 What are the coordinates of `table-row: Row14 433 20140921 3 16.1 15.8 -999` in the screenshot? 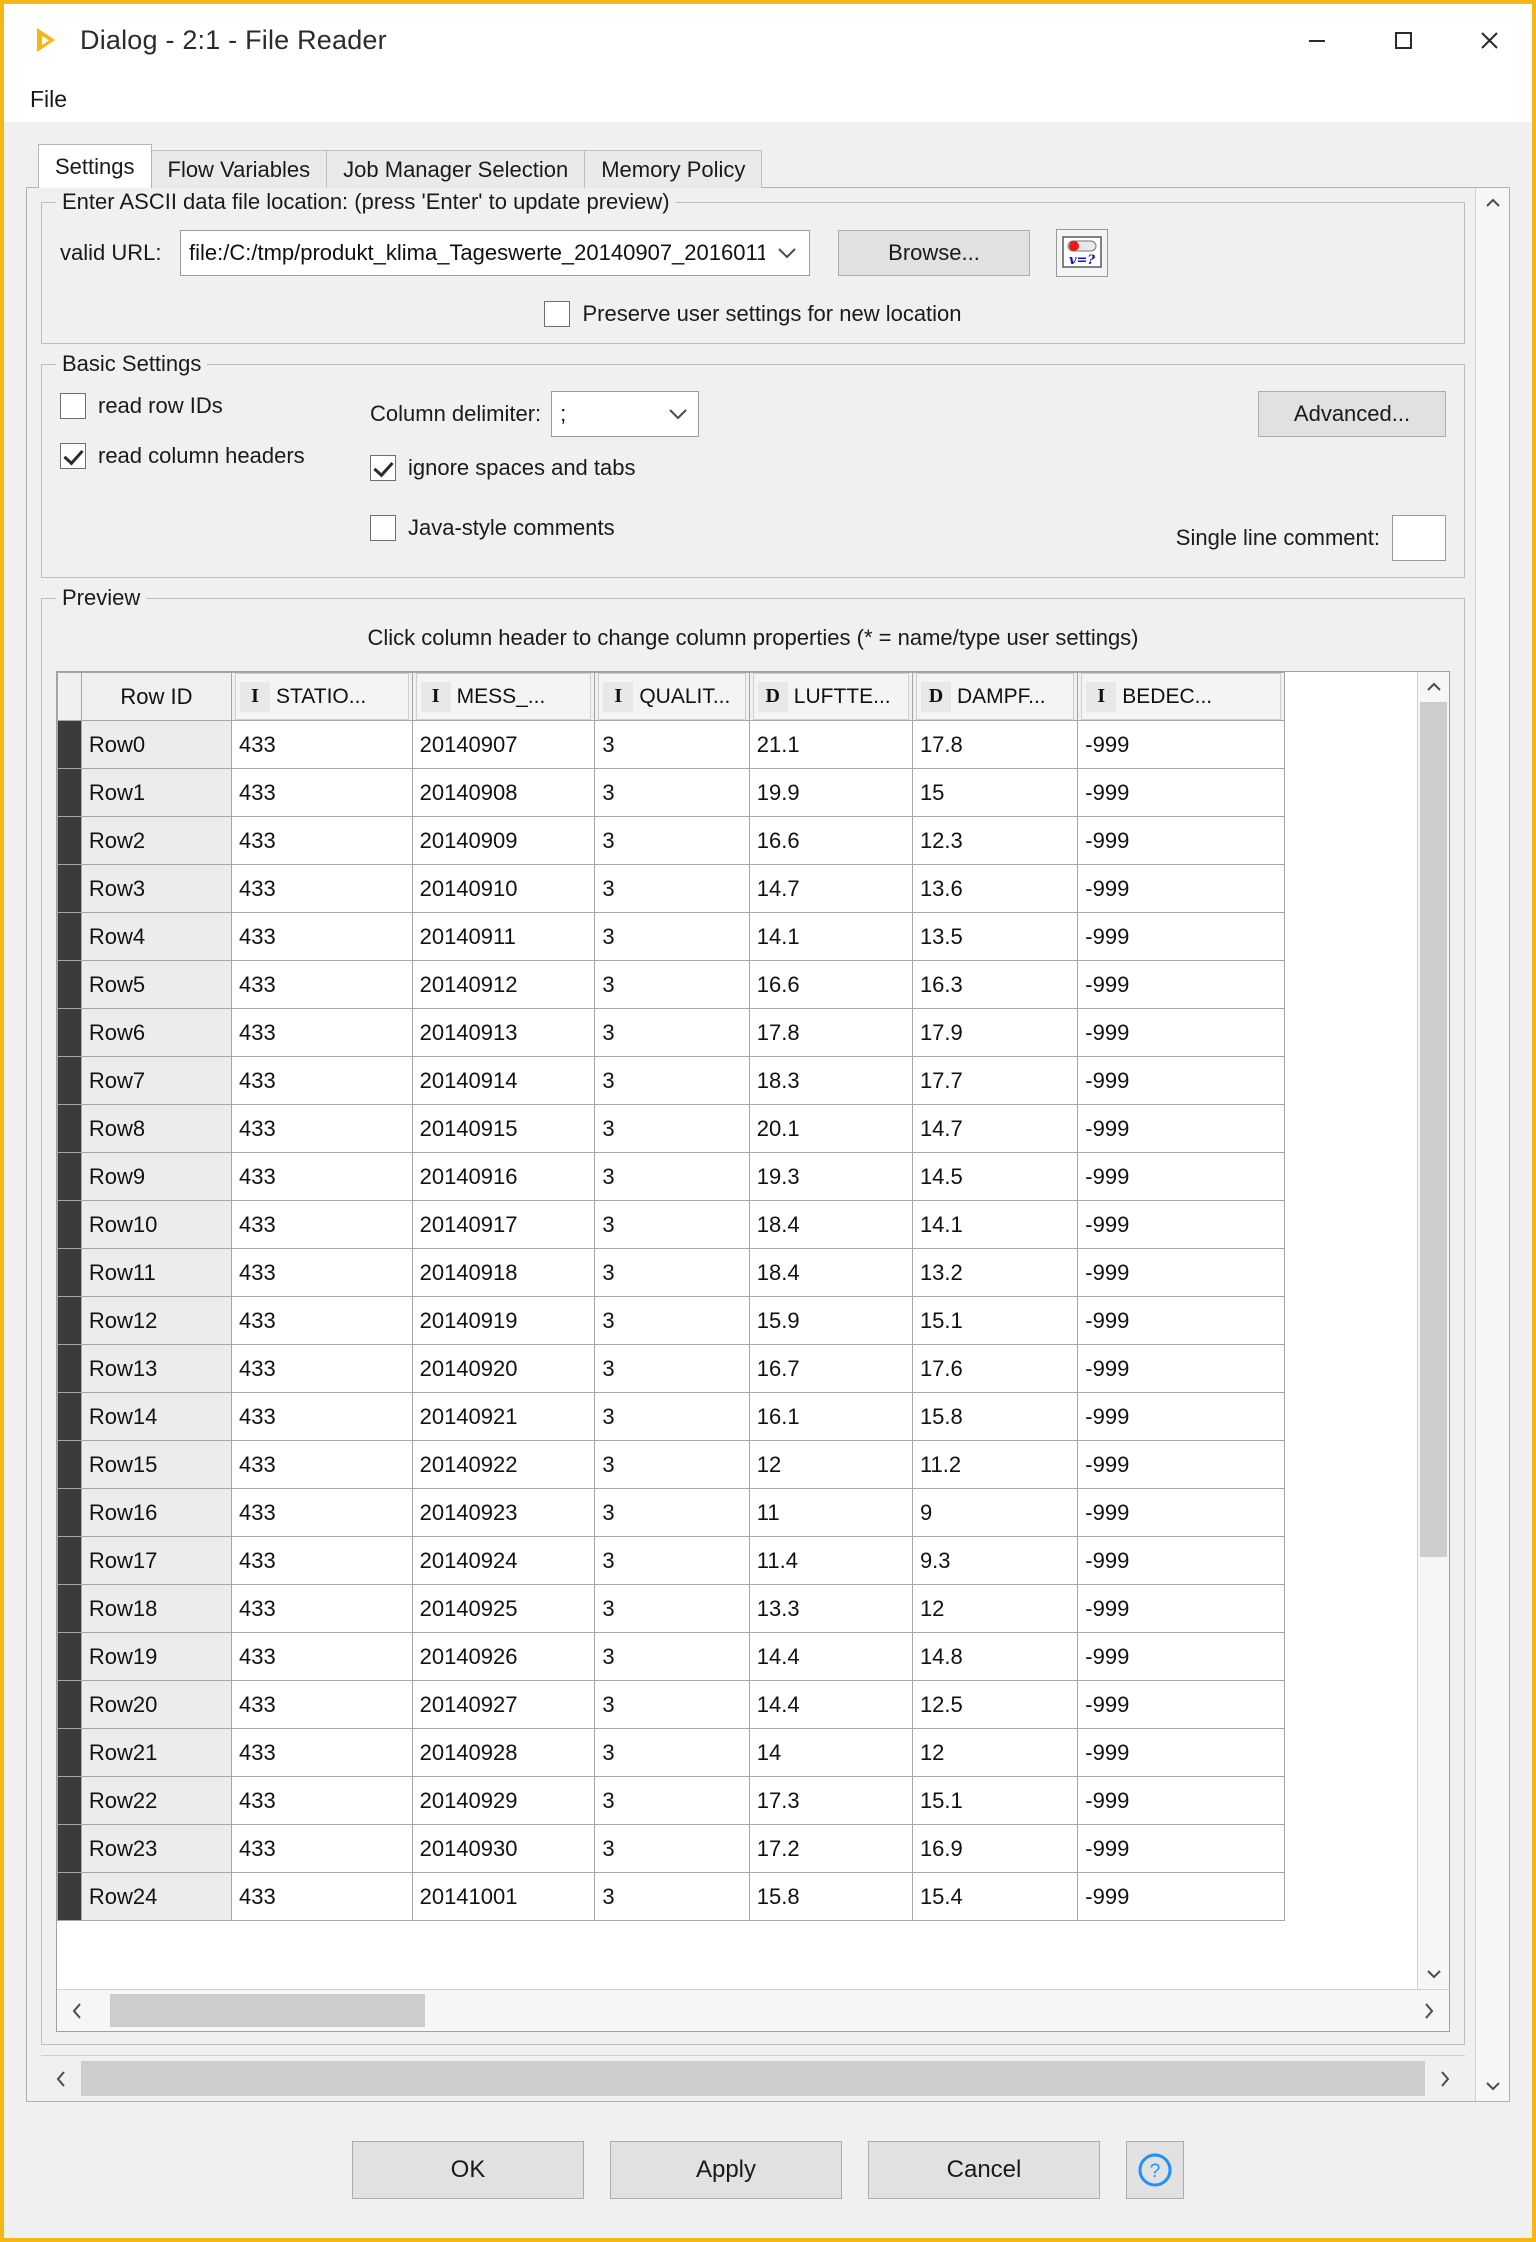 It's located at (671, 1416).